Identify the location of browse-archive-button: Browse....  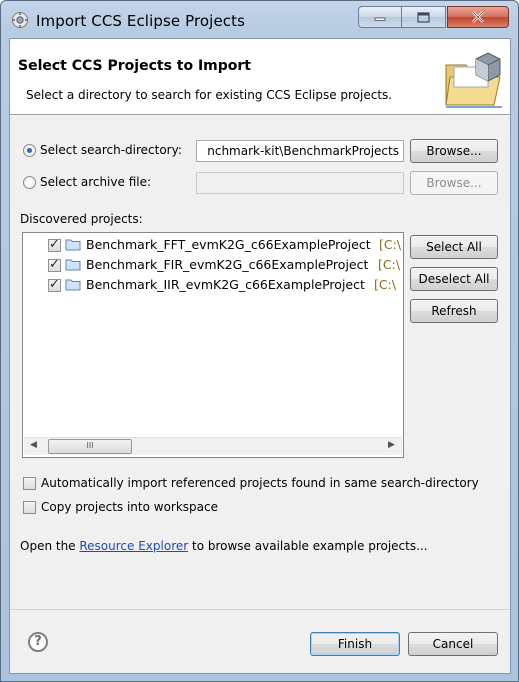
(454, 183).